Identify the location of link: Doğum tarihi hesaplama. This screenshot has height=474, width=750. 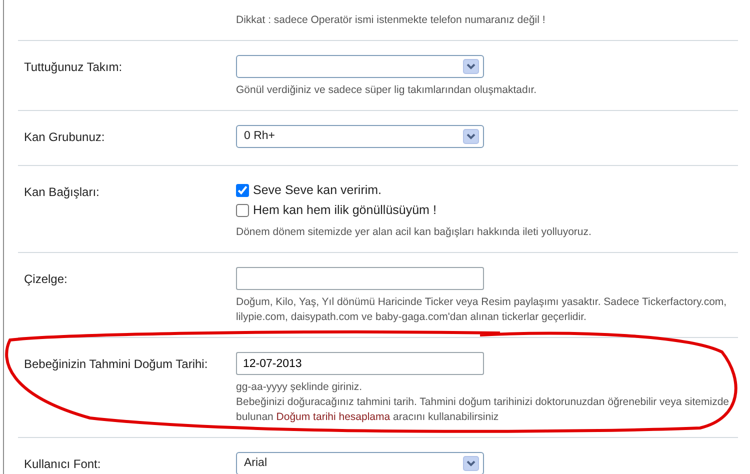
(333, 417).